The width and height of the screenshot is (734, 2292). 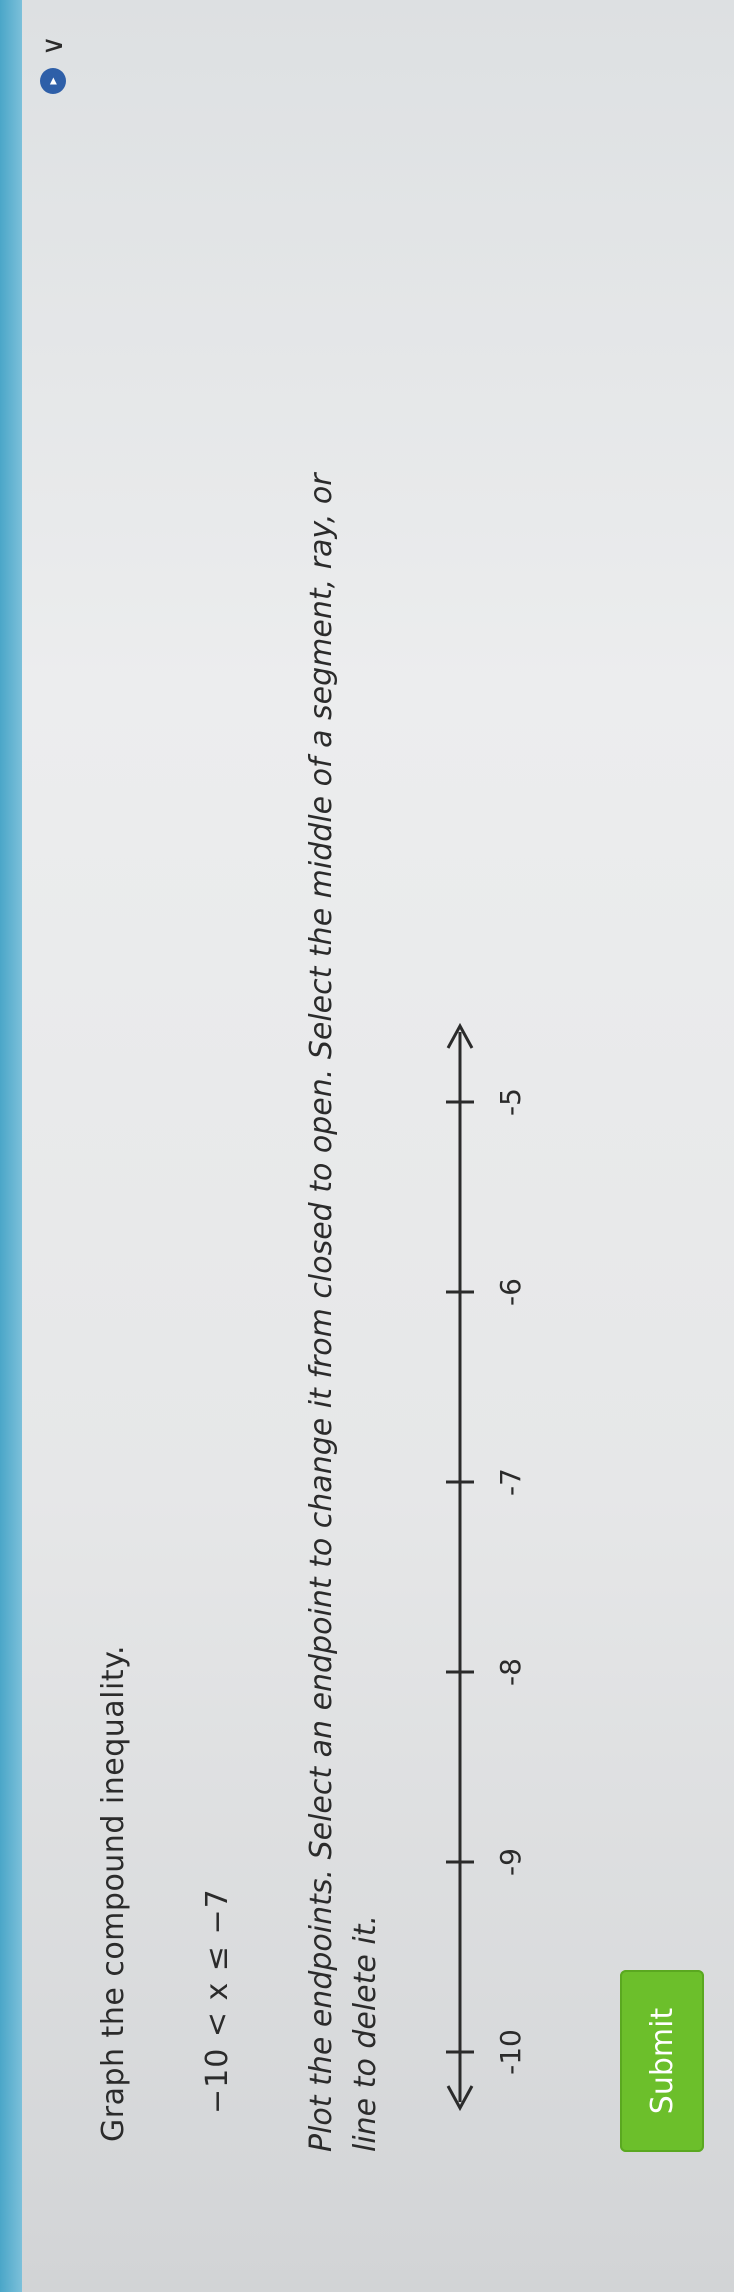 I want to click on tick-label: -6, so click(x=510, y=1292).